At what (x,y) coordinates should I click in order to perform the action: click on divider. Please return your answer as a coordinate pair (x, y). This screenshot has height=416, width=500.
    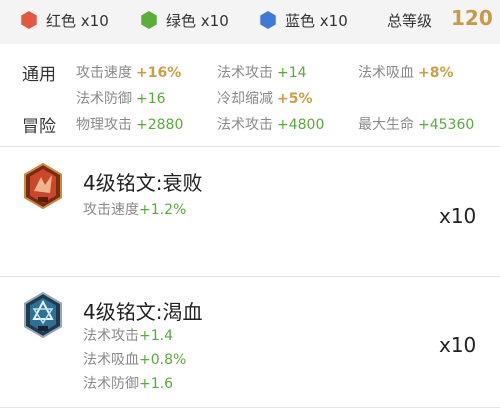
    Looking at the image, I should click on (250, 407).